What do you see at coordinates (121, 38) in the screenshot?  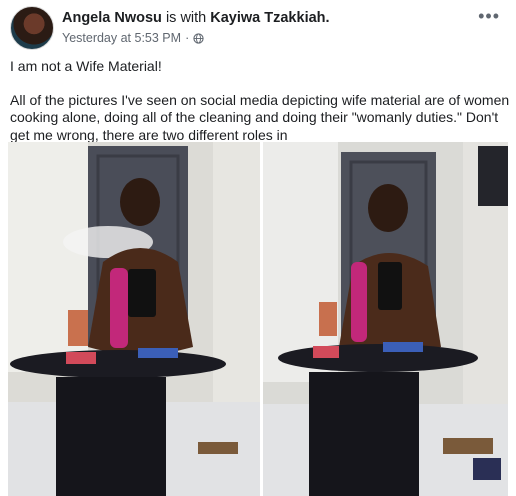 I see `post-timestamp-link: Yesterday at 5:53 PM` at bounding box center [121, 38].